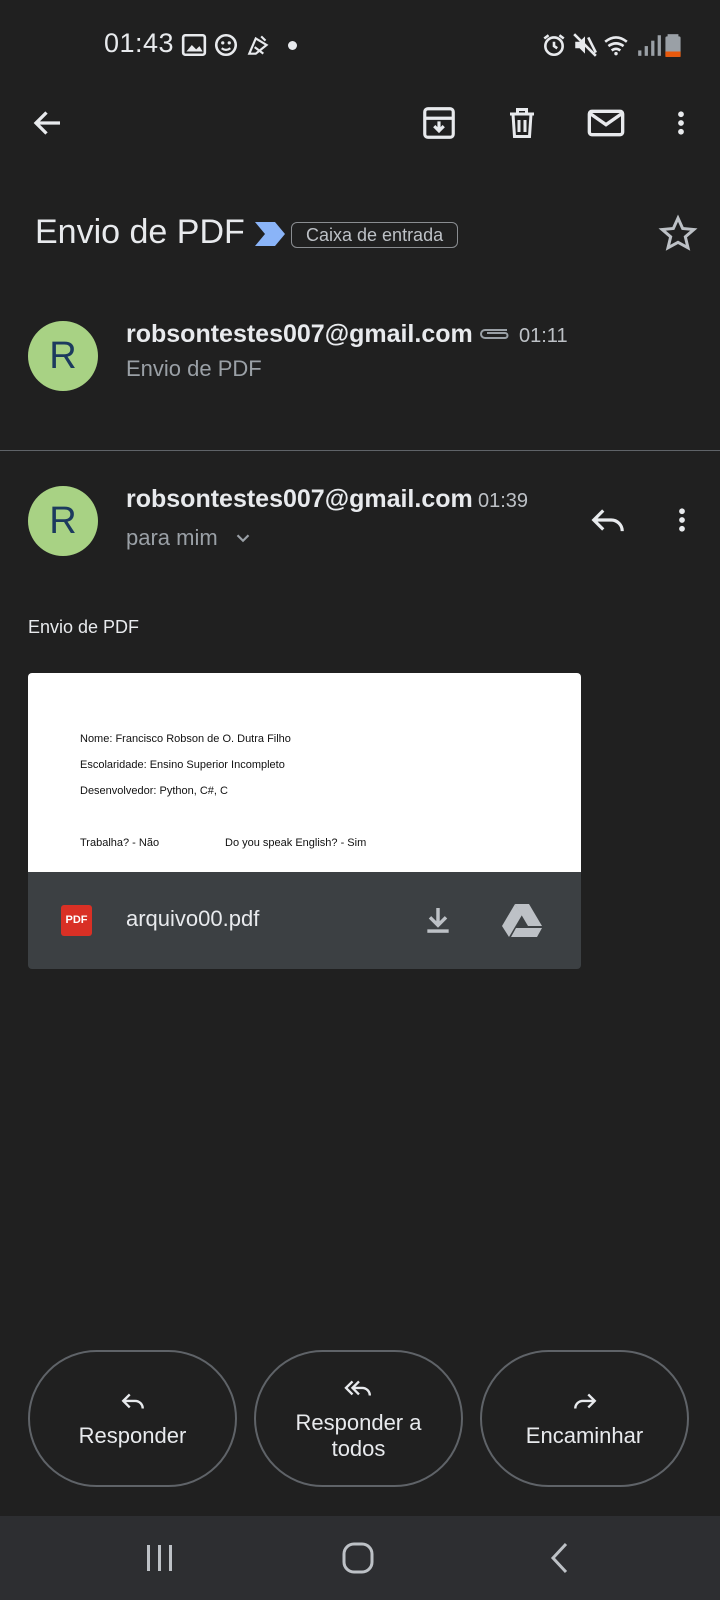 The height and width of the screenshot is (1600, 720). I want to click on download-button, so click(438, 920).